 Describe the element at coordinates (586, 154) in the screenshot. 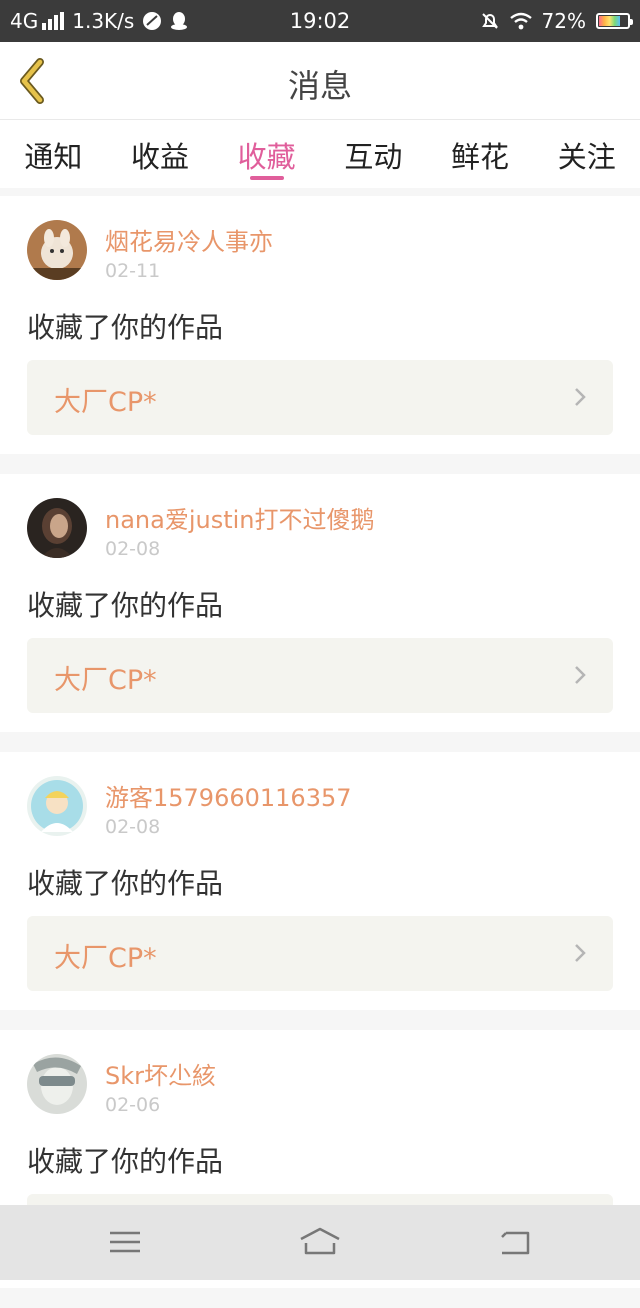

I see `tab-follows: 关注` at that location.